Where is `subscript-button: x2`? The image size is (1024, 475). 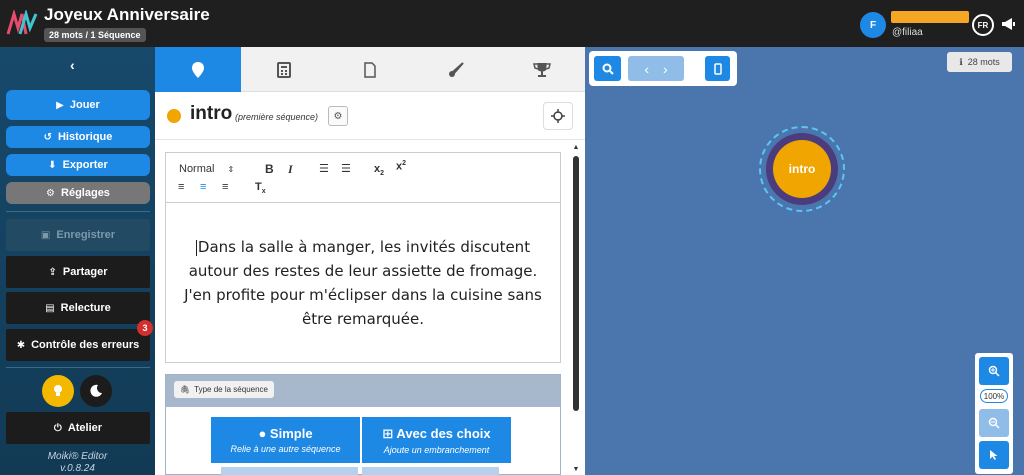 subscript-button: x2 is located at coordinates (379, 170).